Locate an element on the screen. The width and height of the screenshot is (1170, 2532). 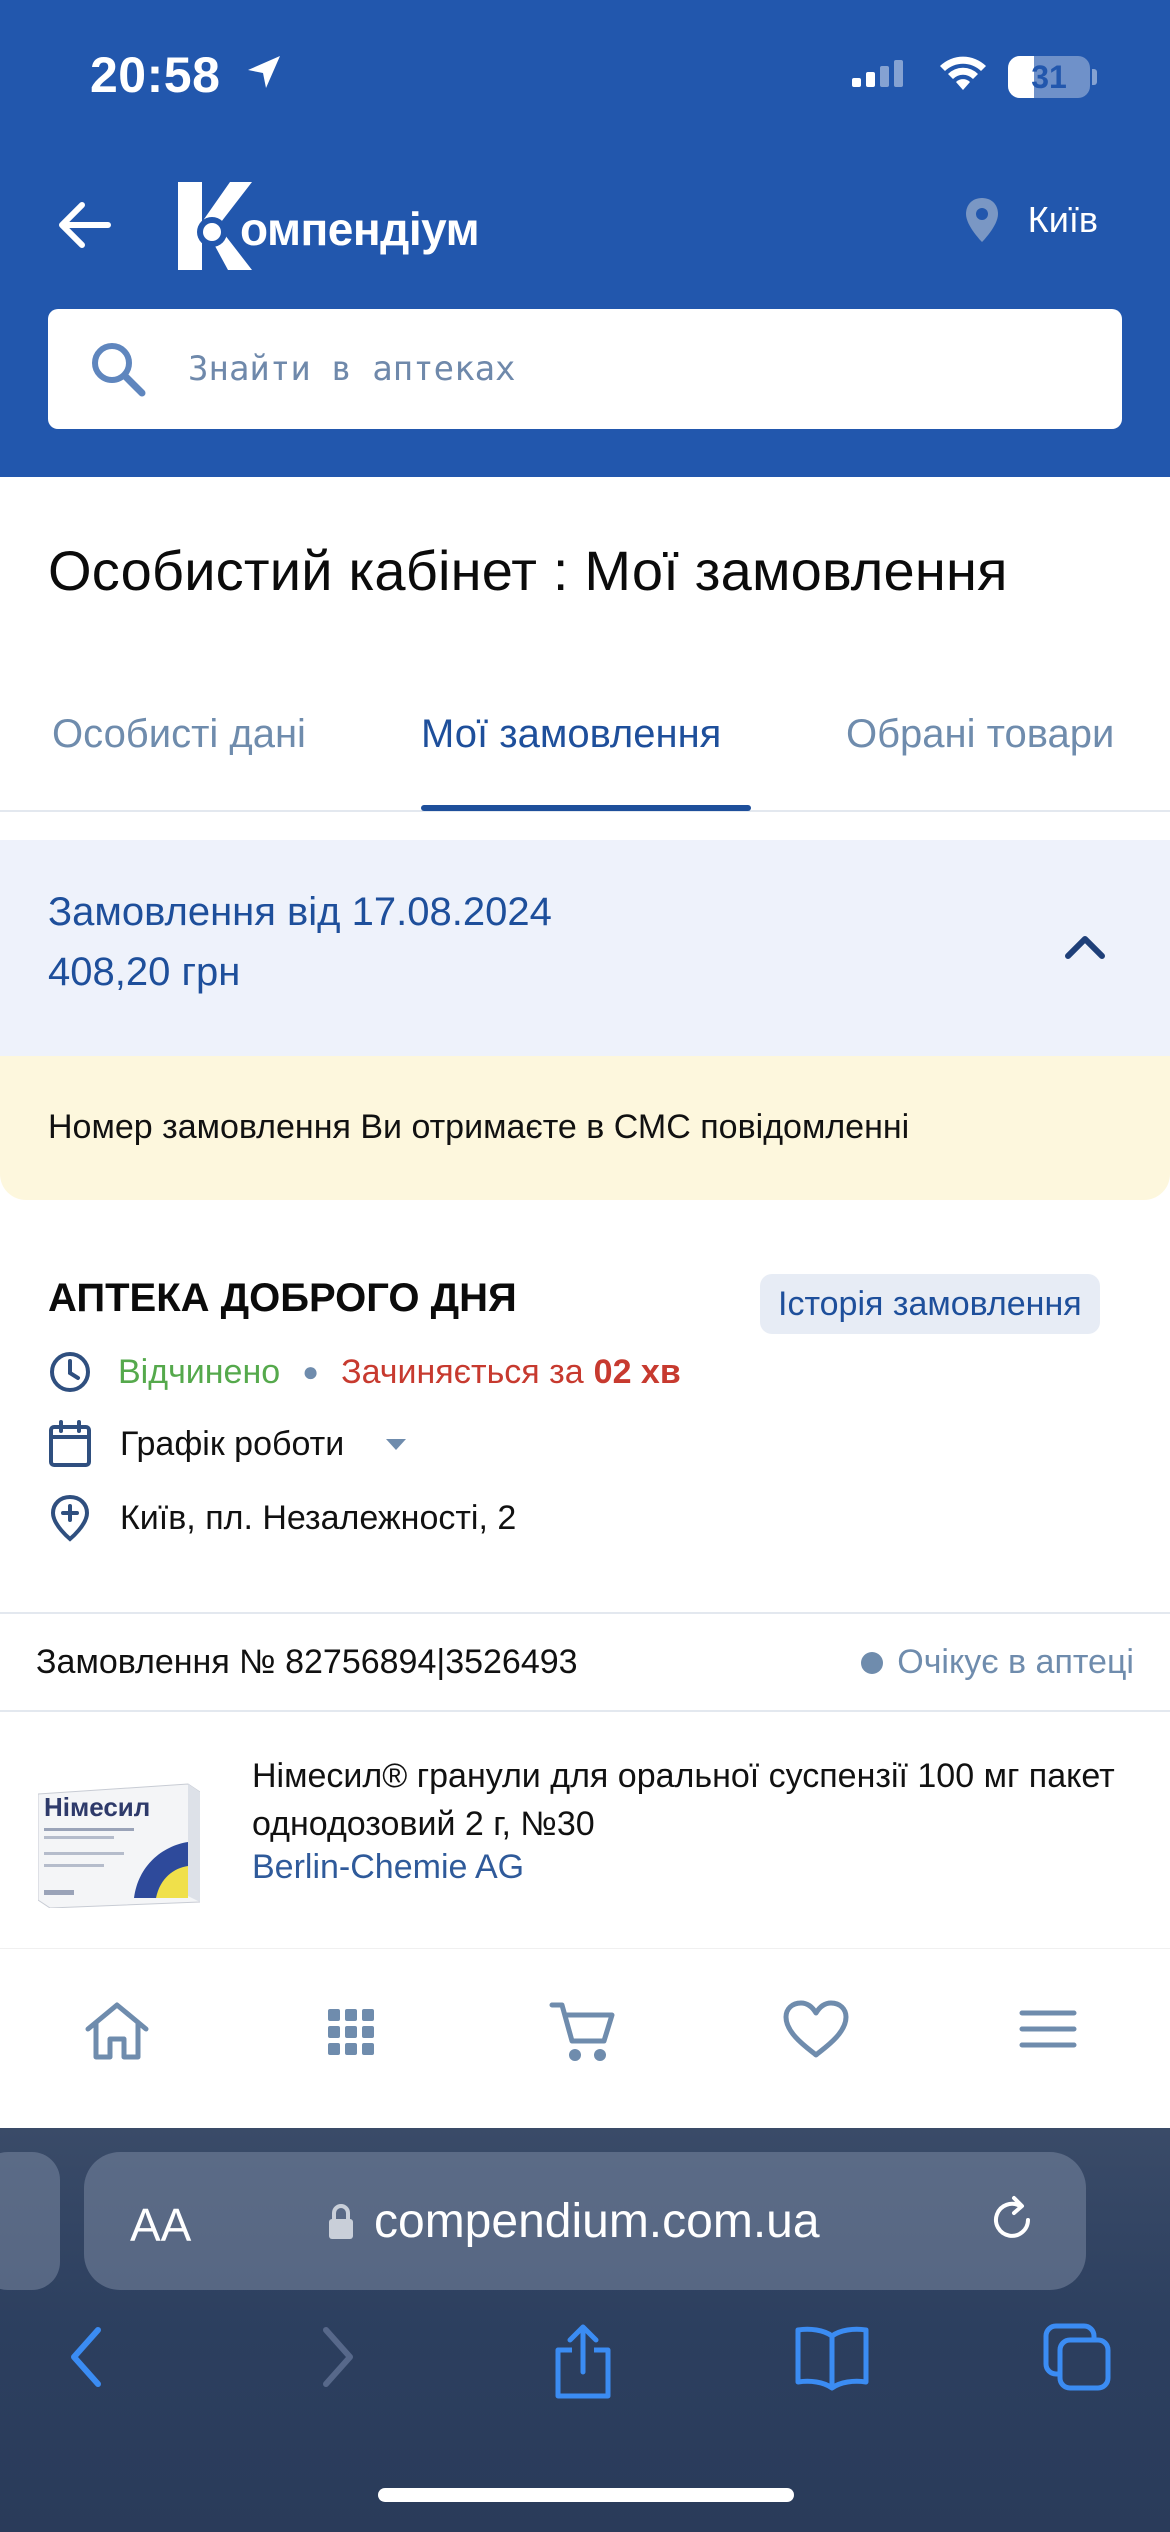
share-icon is located at coordinates (583, 2362).